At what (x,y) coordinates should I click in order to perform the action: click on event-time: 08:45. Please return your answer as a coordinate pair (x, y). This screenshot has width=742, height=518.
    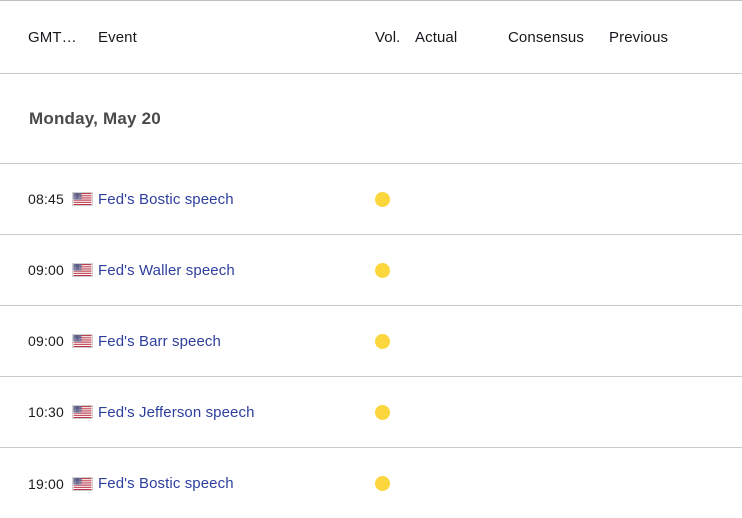
    Looking at the image, I should click on (46, 199).